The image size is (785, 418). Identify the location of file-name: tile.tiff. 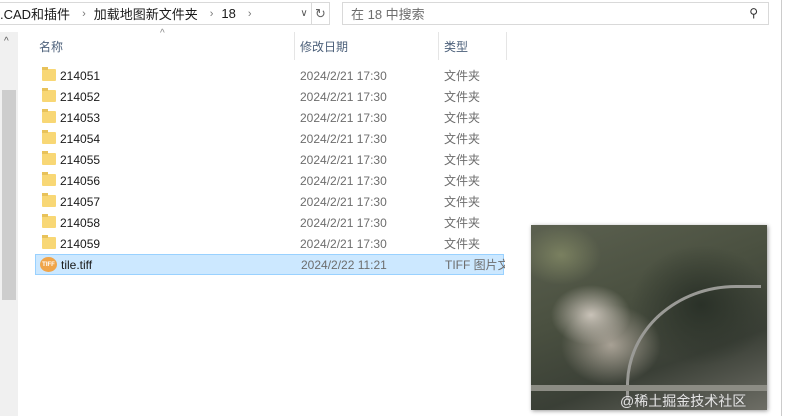
(77, 264).